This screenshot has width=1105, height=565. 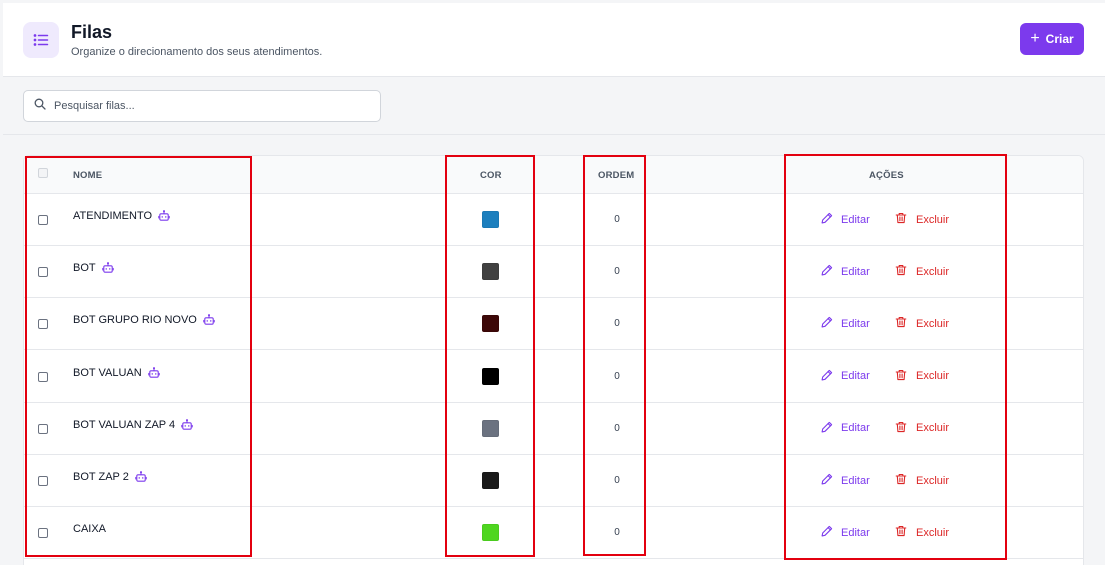 I want to click on queue-name-label: BOT GRUPO RIO NOVO, so click(x=135, y=320).